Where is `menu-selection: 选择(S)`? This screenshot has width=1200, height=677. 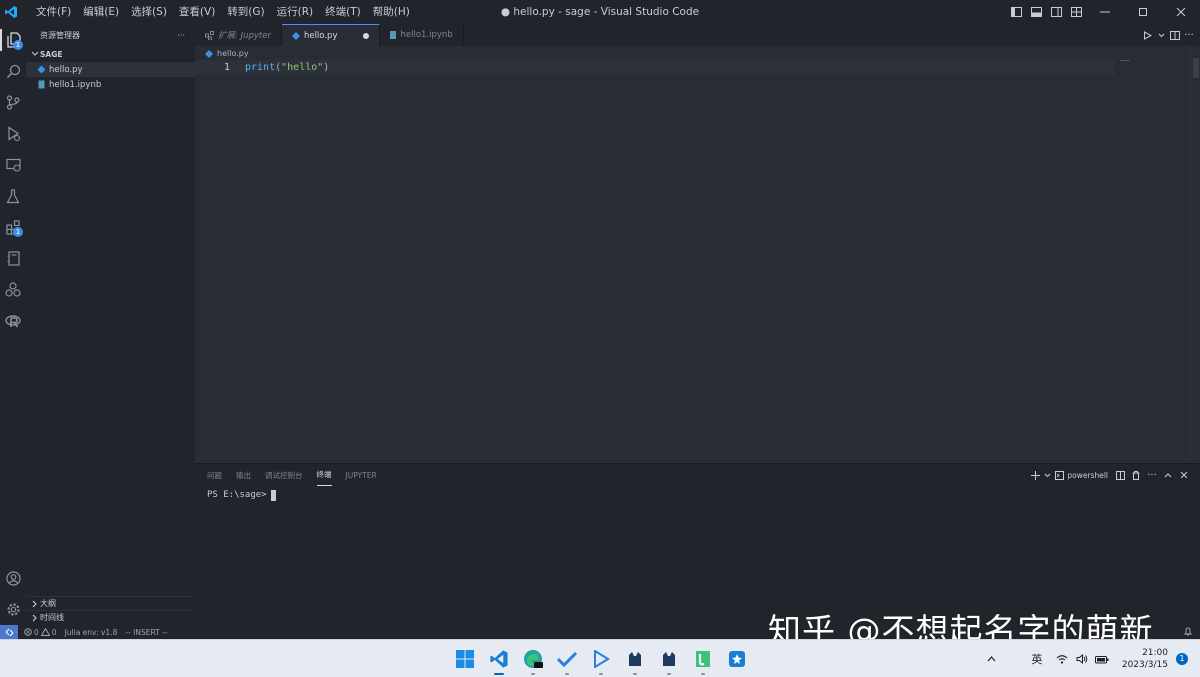 menu-selection: 选择(S) is located at coordinates (149, 12).